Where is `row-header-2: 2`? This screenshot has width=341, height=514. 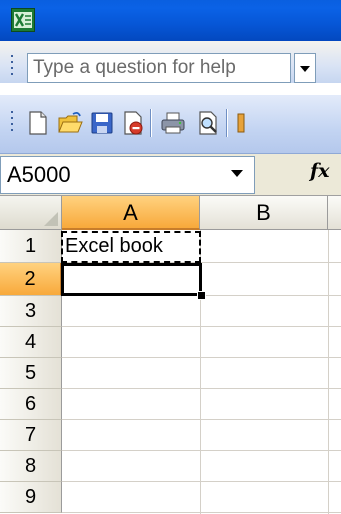
row-header-2: 2 is located at coordinates (31, 279).